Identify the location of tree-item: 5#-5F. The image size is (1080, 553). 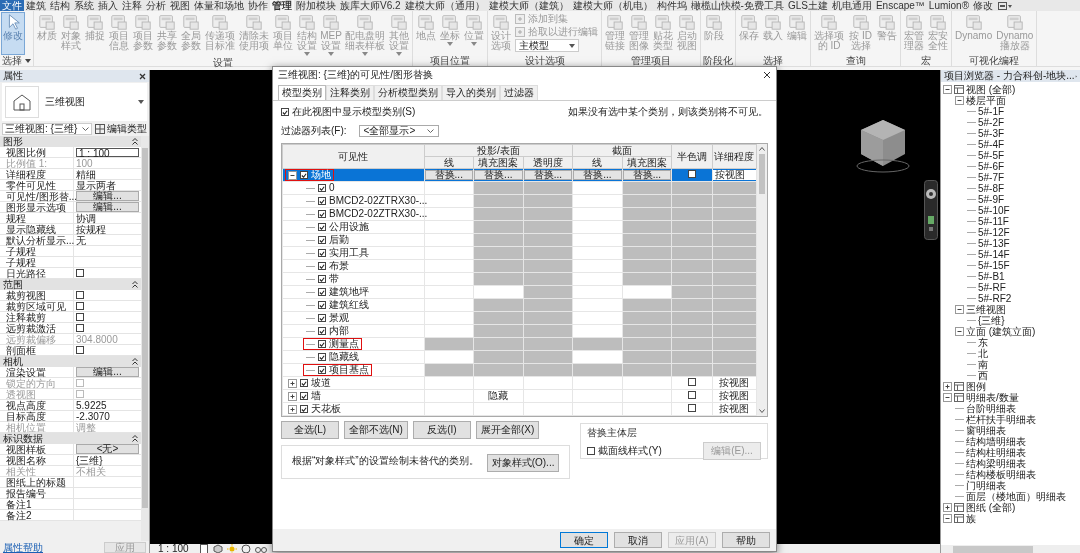
(991, 155).